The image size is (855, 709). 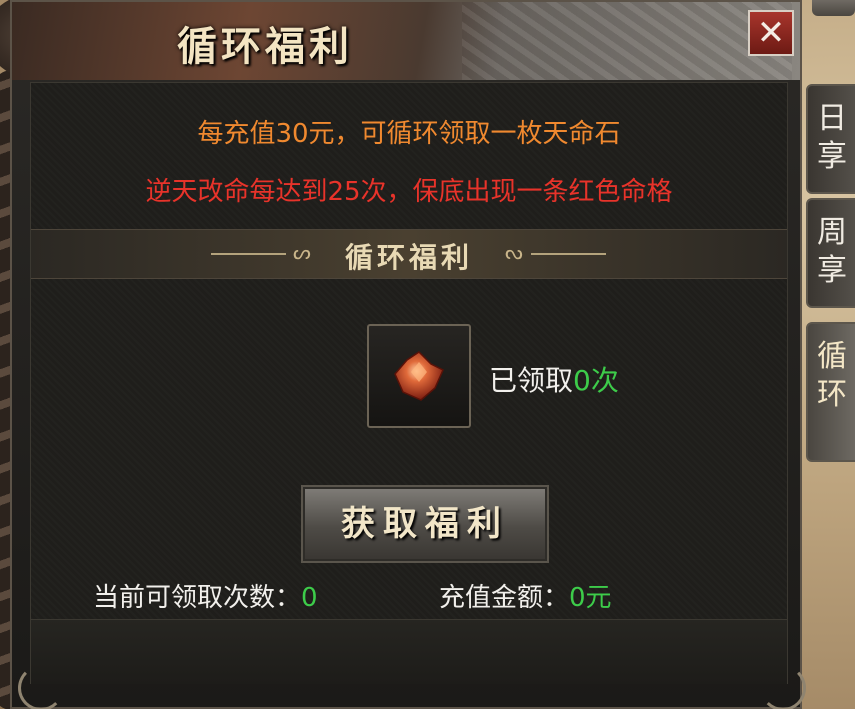 I want to click on section-title: 循环福利, so click(x=408, y=257).